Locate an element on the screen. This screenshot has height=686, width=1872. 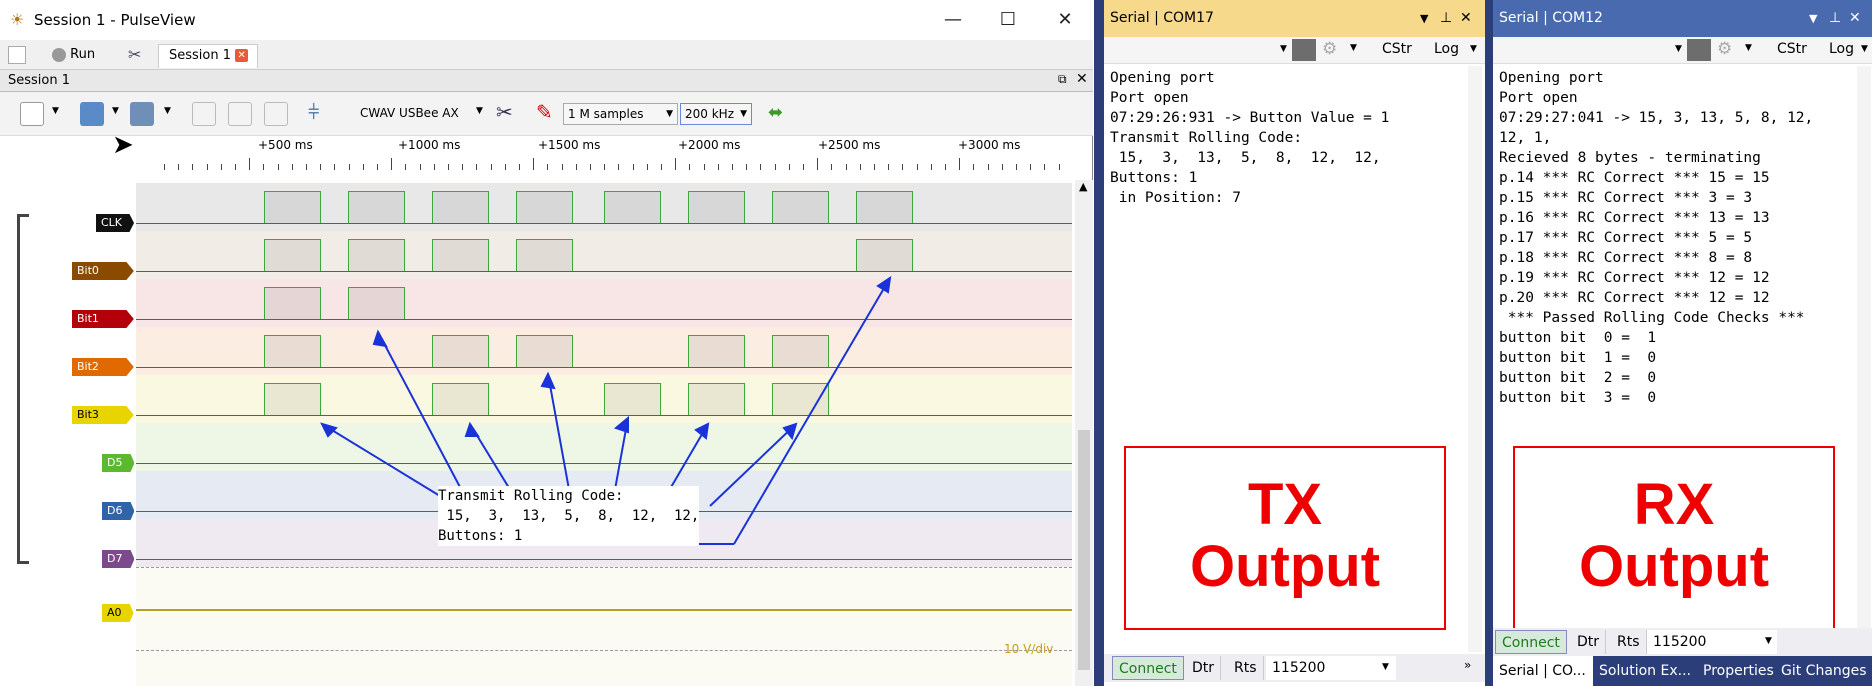
rx-bottom-bar: Connect Dtr Rts 115200 ▼ is located at coordinates (1682, 642).